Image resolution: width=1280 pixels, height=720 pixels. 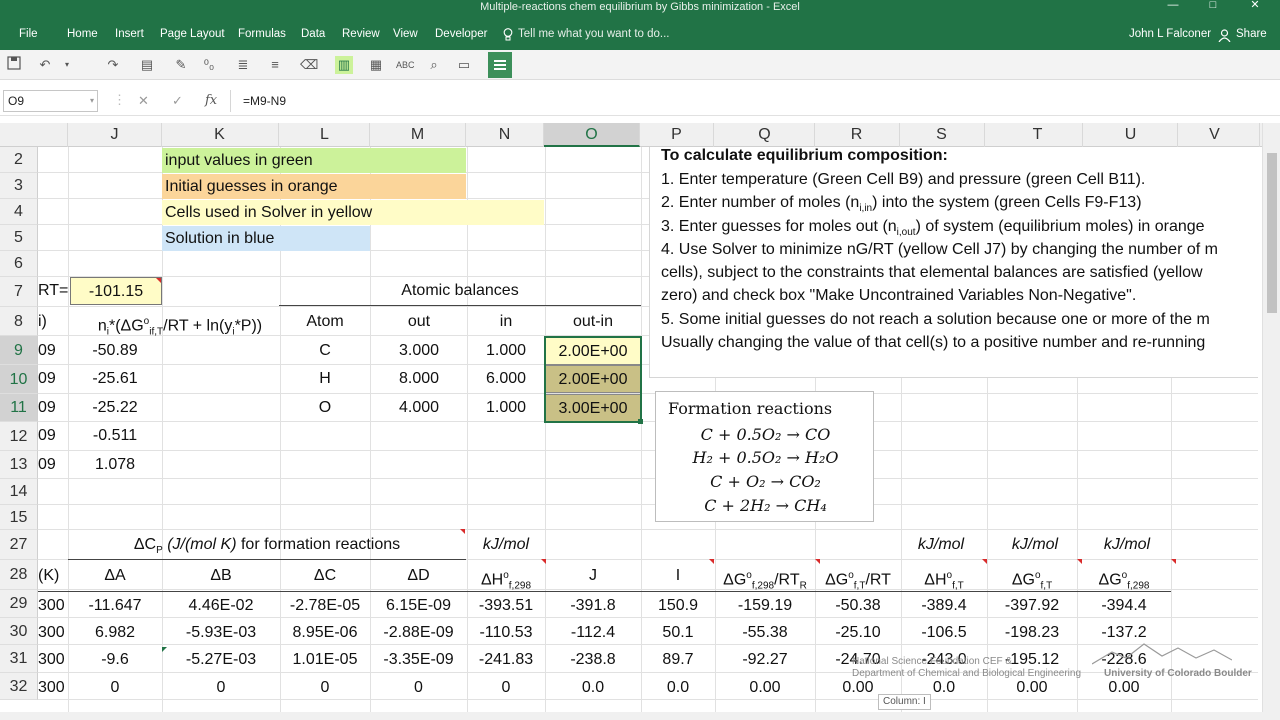 I want to click on column-header-k: K, so click(x=220, y=135).